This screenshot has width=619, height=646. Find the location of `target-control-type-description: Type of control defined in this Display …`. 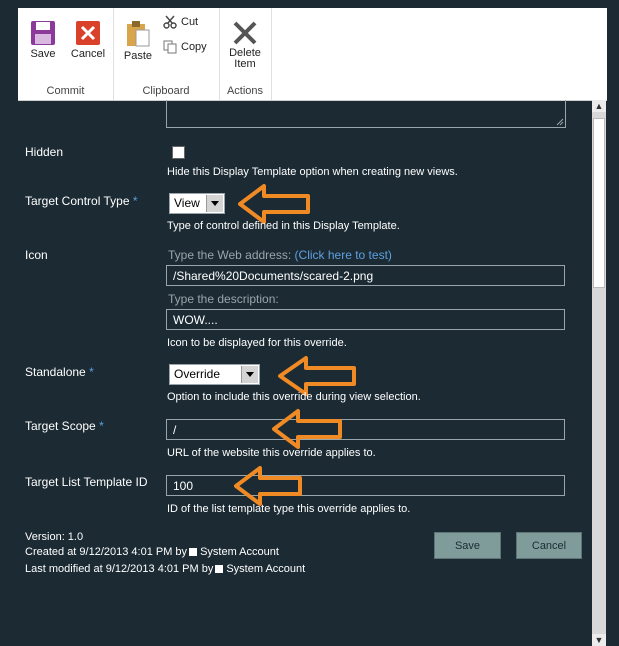

target-control-type-description: Type of control defined in this Display … is located at coordinates (283, 226).